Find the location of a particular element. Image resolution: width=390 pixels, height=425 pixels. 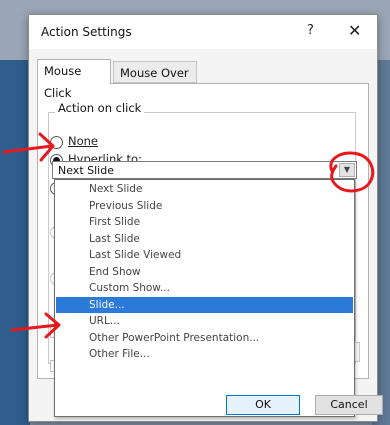

annotation-circle-dropdown is located at coordinates (352, 172).